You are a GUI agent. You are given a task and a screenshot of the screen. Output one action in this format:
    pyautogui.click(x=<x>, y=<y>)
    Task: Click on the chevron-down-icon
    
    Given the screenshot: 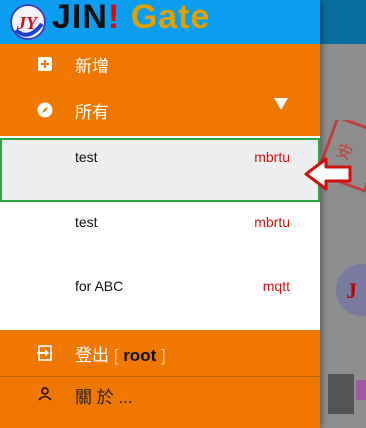 What is the action you would take?
    pyautogui.click(x=281, y=104)
    